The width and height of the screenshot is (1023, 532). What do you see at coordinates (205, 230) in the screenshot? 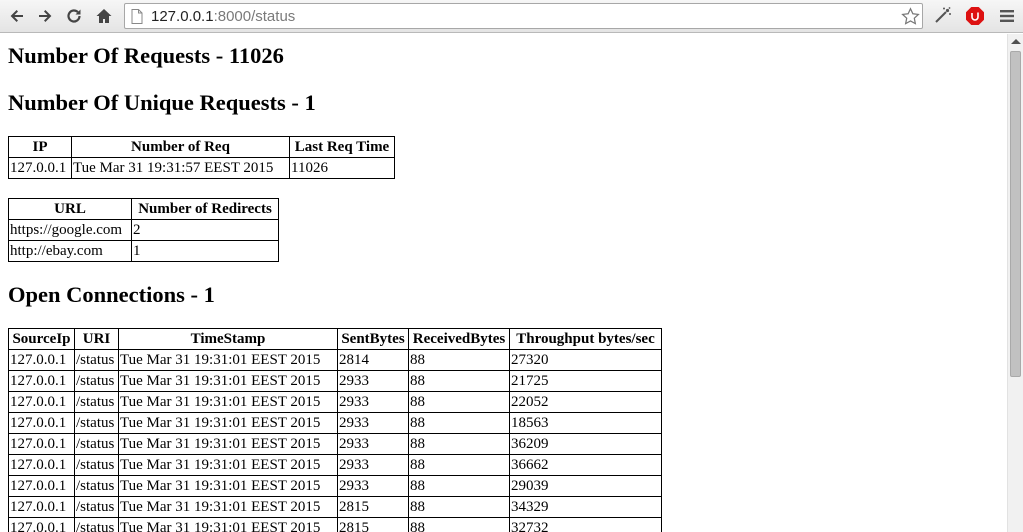
I see `table-cell: 2` at bounding box center [205, 230].